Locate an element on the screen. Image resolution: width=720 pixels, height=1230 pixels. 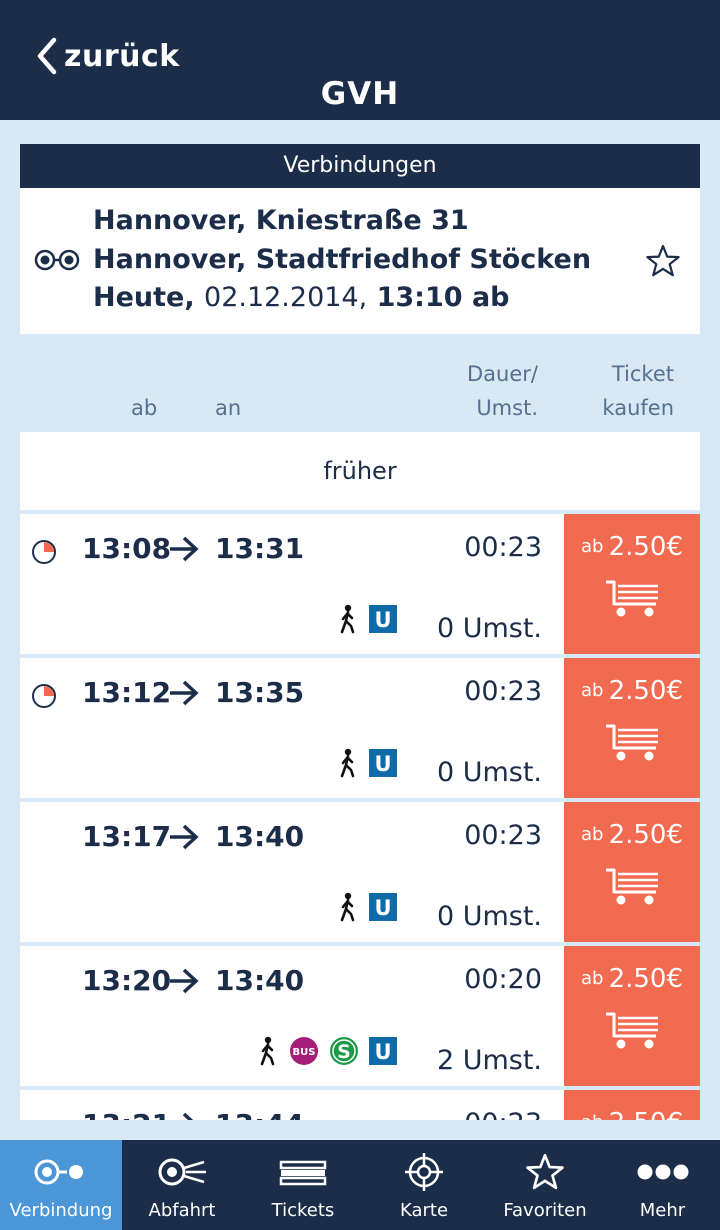
arrival-time: 13:40 is located at coordinates (260, 980).